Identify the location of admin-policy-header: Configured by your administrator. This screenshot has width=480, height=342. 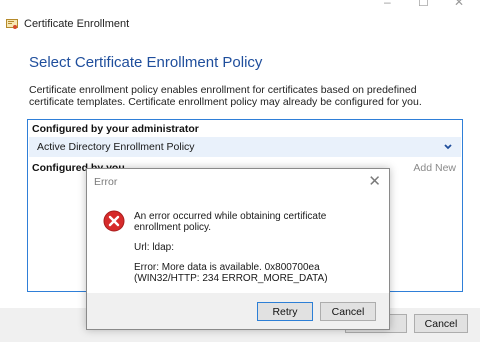
(115, 129).